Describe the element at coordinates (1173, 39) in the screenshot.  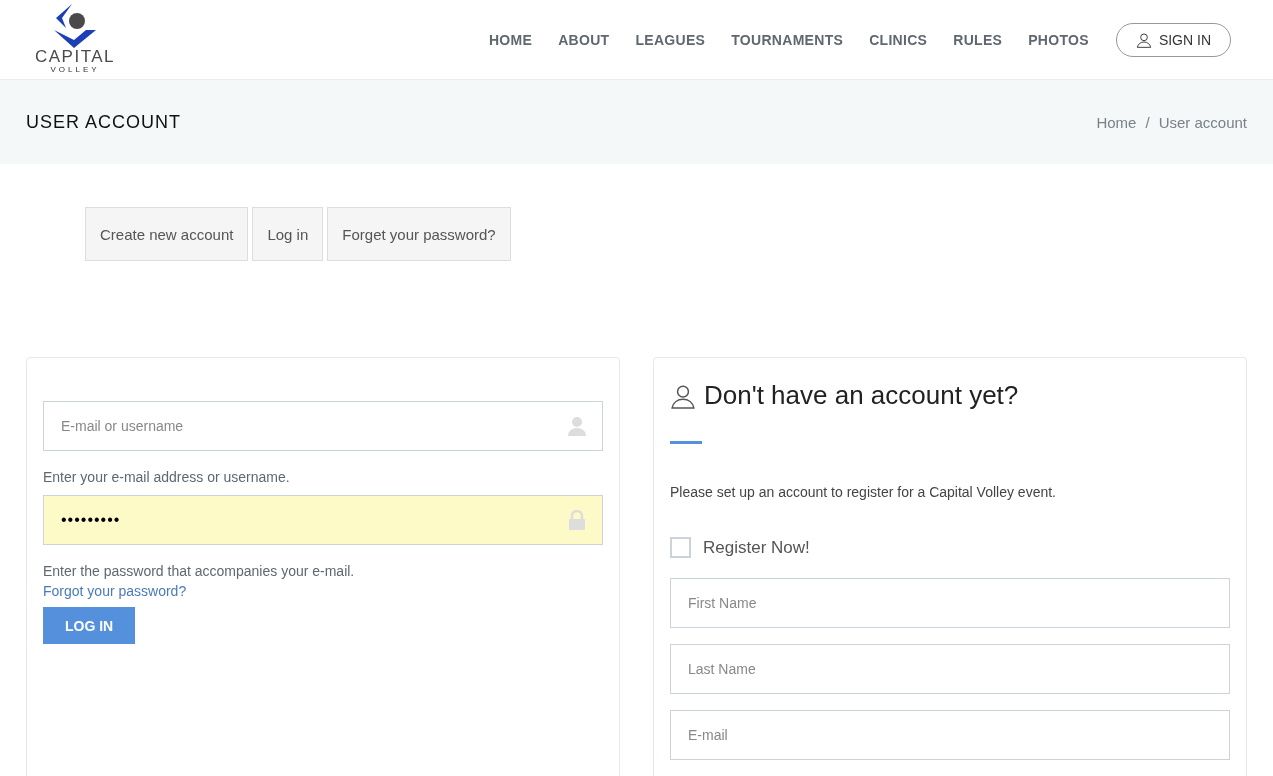
I see `sign-in-button: SIGN IN` at that location.